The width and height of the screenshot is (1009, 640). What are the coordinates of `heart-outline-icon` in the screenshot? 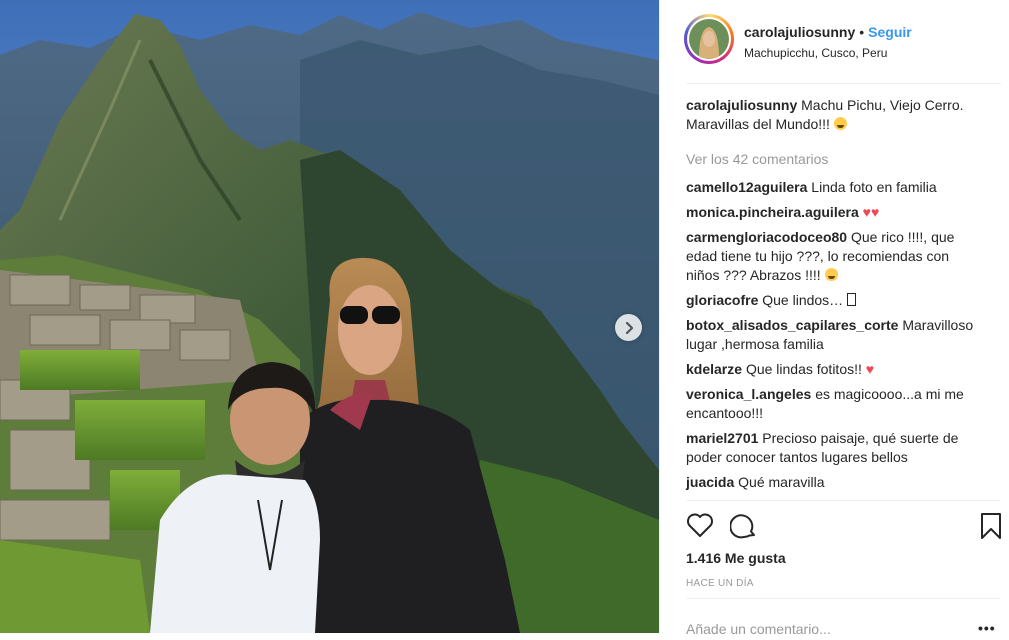 It's located at (700, 525).